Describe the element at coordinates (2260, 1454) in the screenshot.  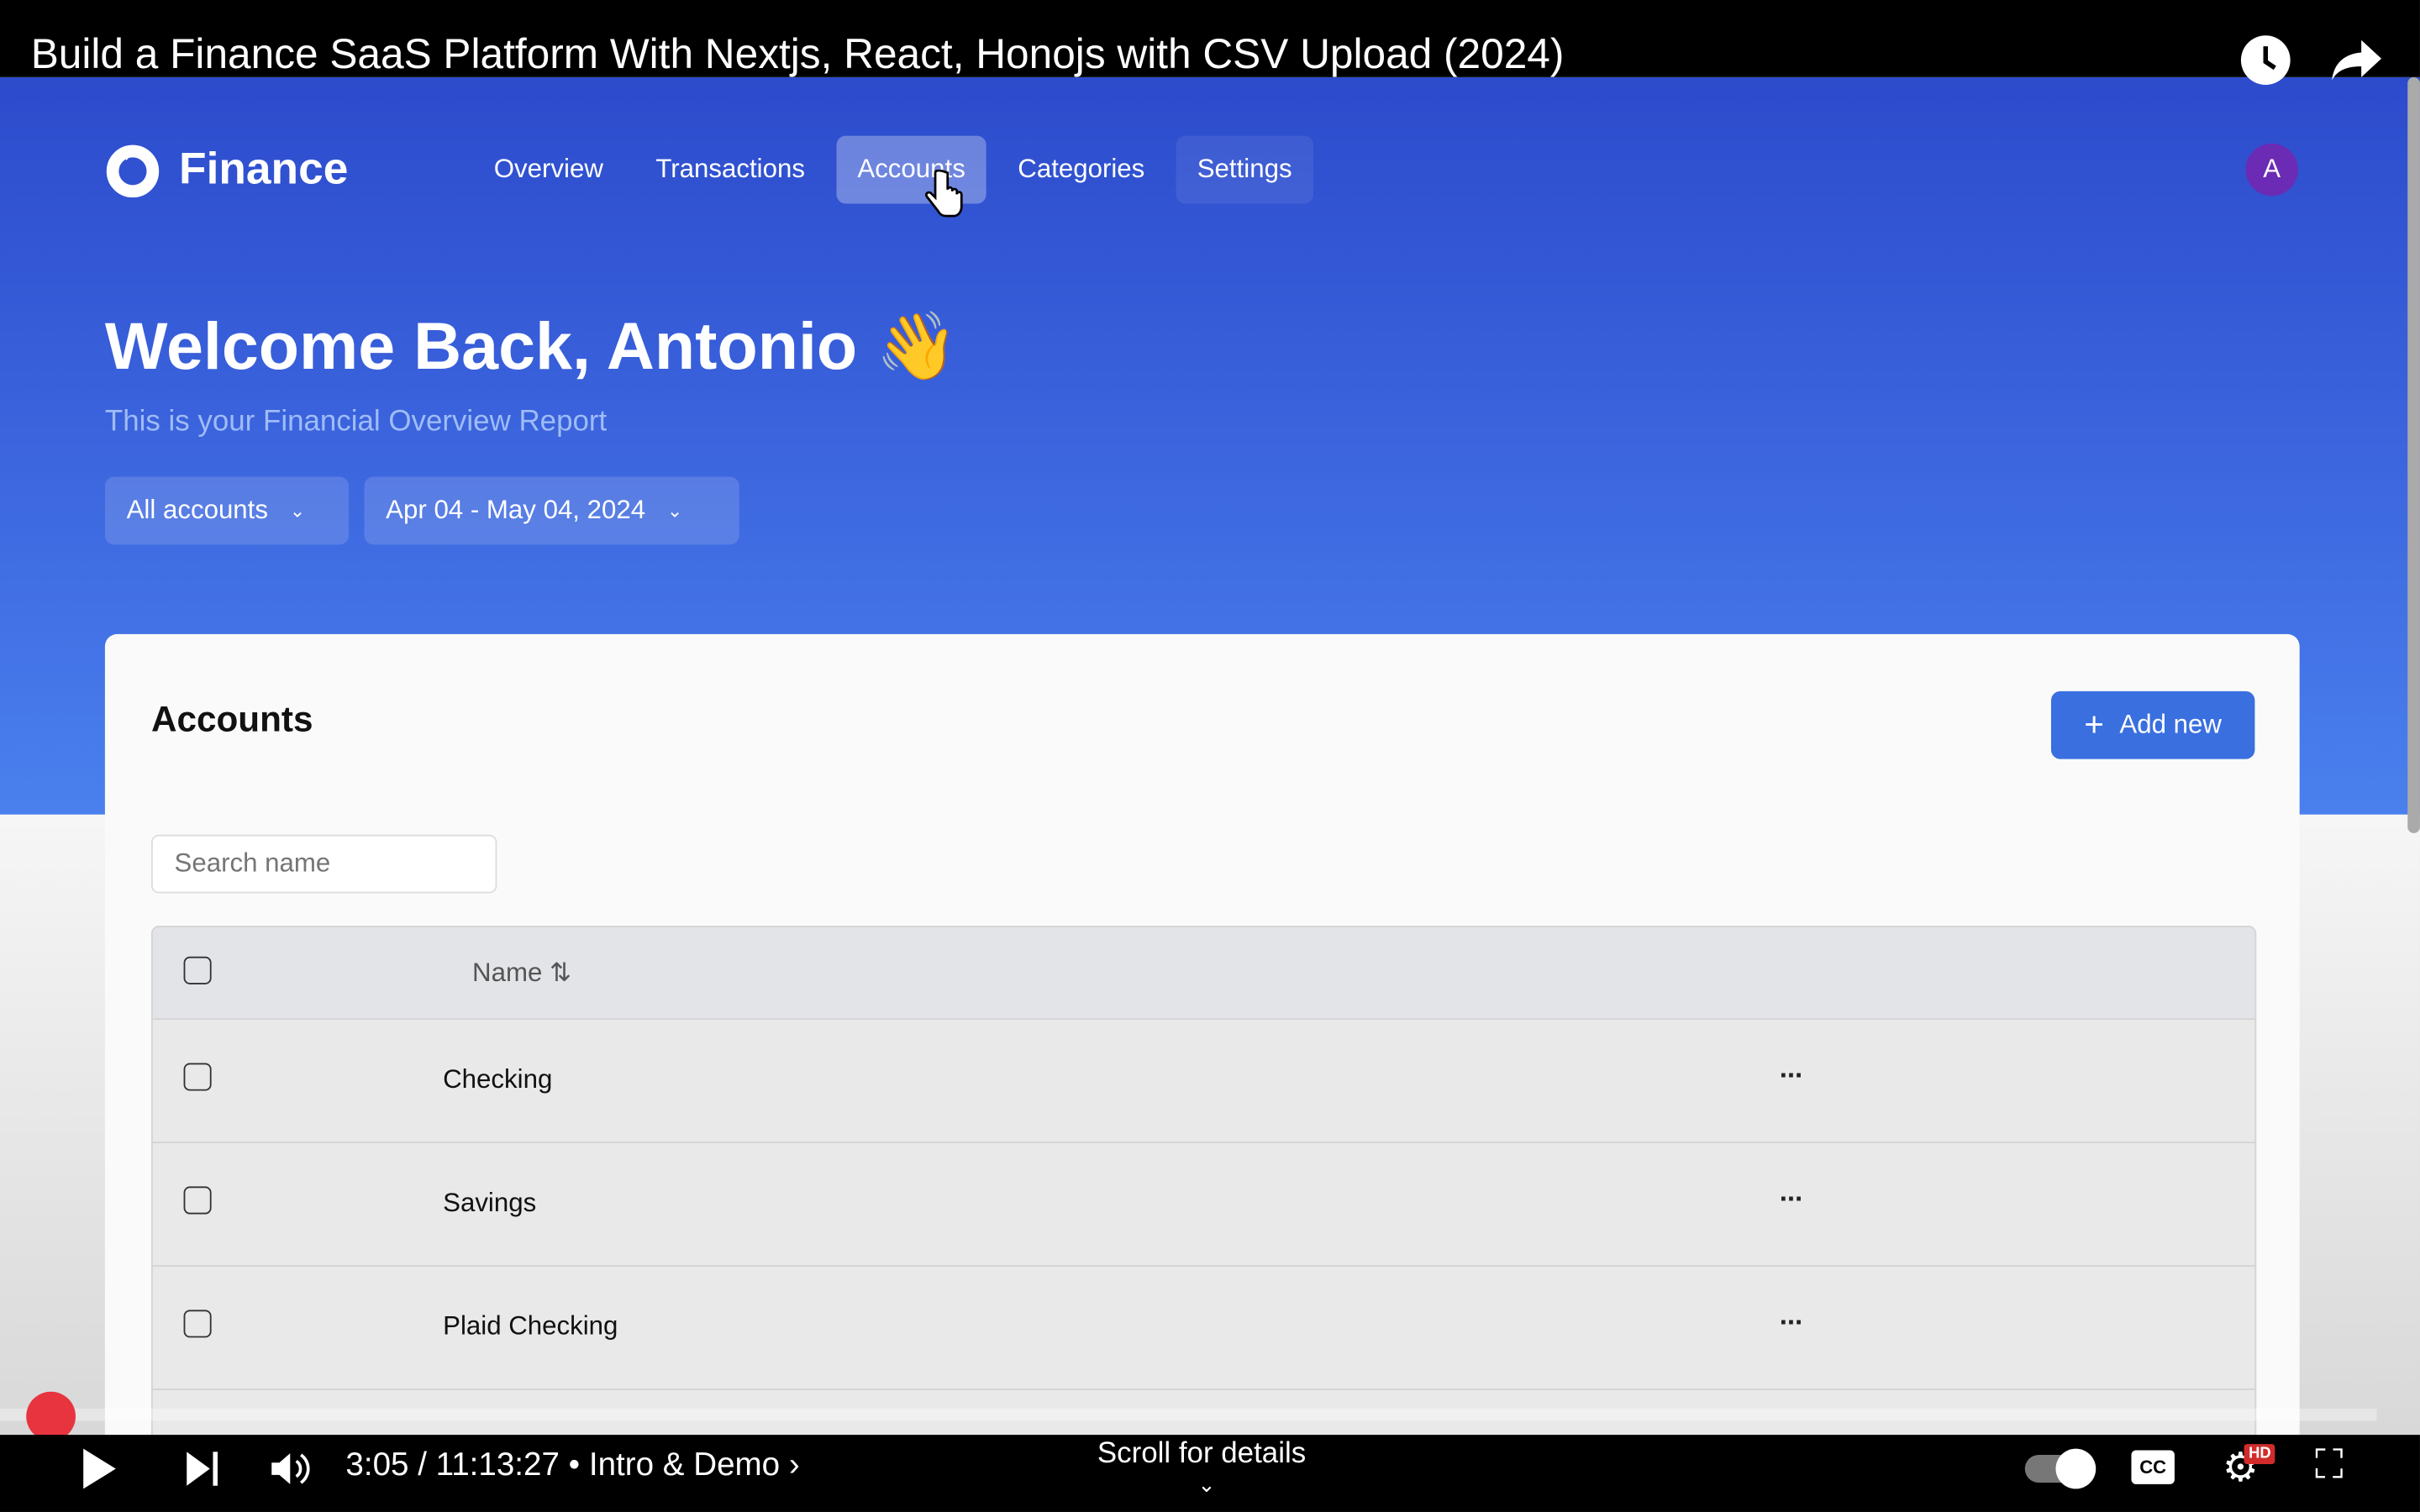
I see `hd-badge: HD` at that location.